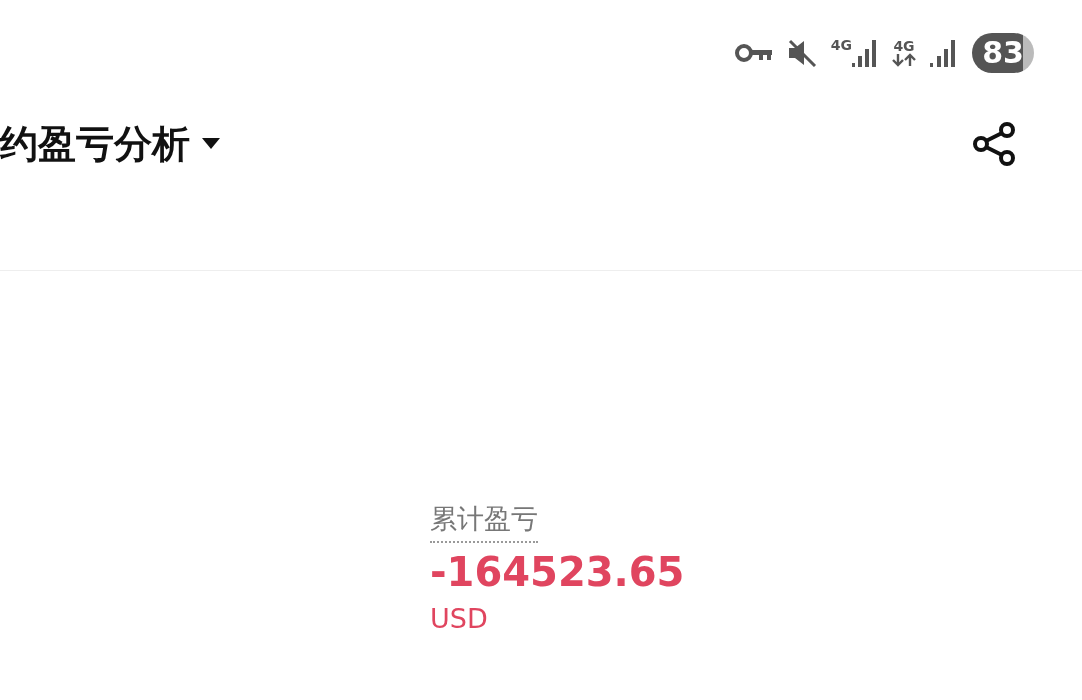  Describe the element at coordinates (995, 144) in the screenshot. I see `share-icon` at that location.